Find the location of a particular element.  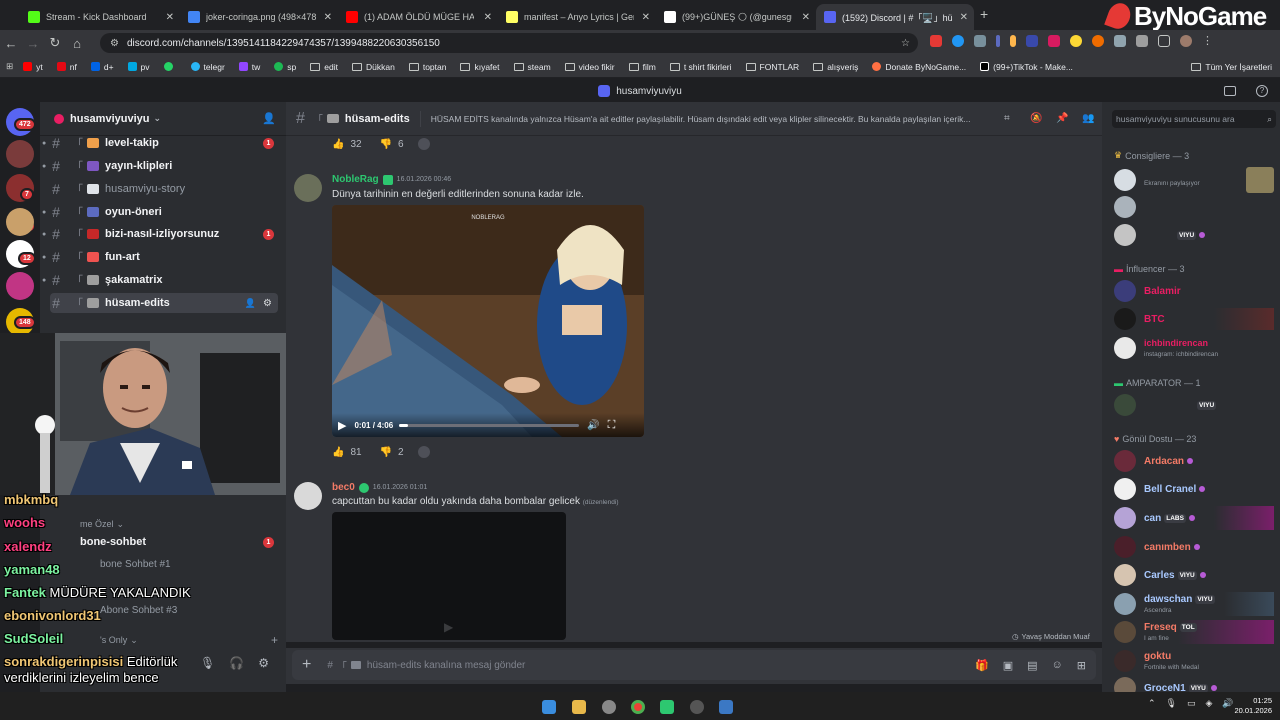

author-name: bec0 is located at coordinates (343, 487).